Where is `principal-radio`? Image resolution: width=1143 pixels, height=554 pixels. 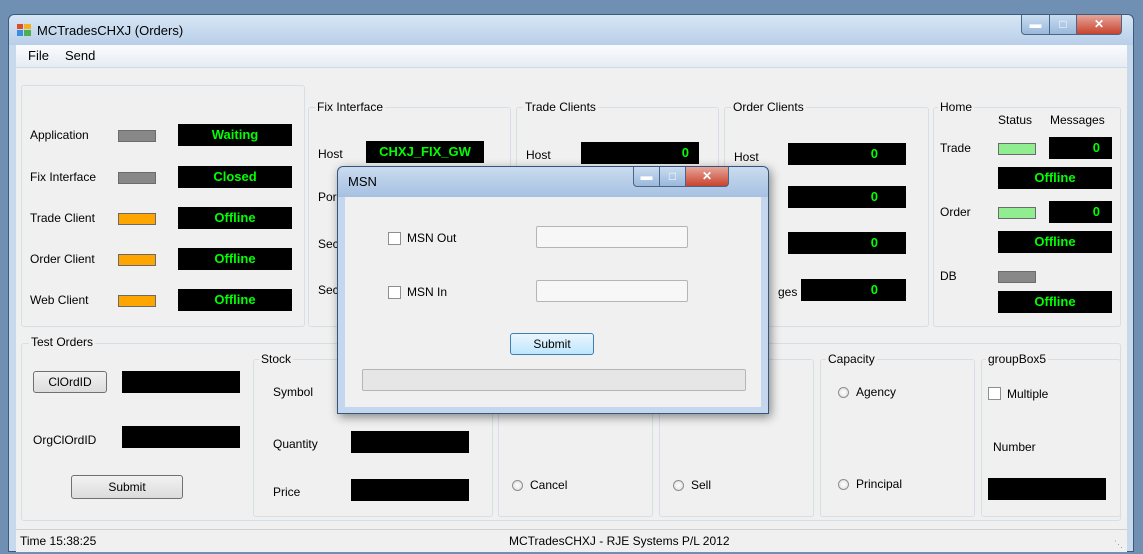
principal-radio is located at coordinates (843, 484).